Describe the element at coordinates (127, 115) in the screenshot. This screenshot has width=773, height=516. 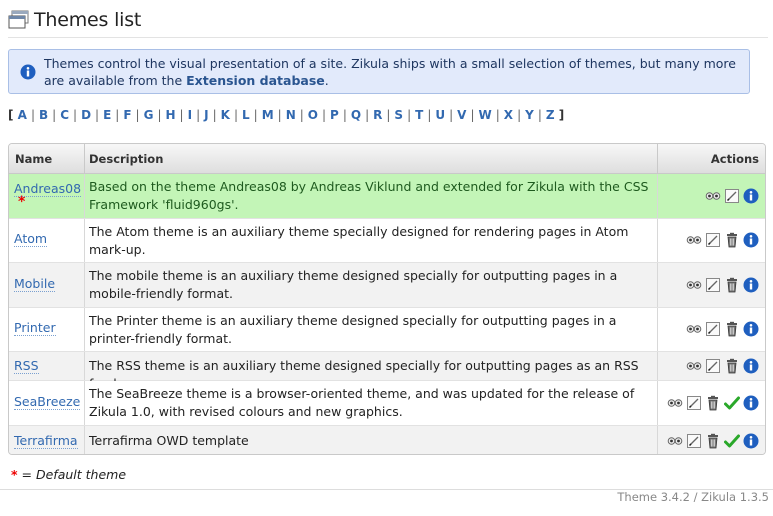
I see `letter-link-f: F` at that location.